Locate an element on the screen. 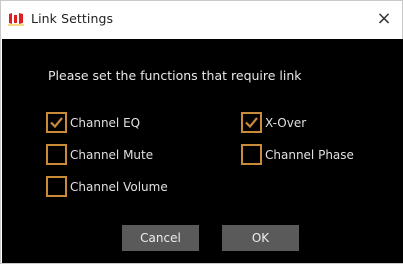 The height and width of the screenshot is (264, 403). checkbox-channel-mute: Channel Mute is located at coordinates (99, 154).